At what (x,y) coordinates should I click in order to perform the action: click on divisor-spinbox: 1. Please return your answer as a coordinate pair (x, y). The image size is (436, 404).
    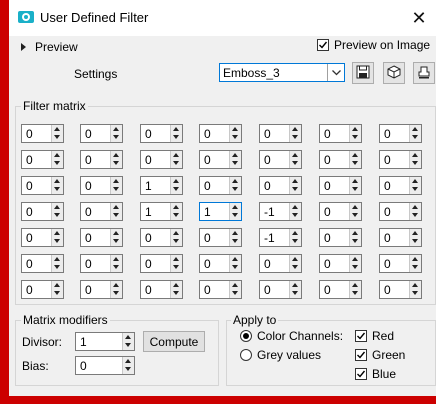
    Looking at the image, I should click on (105, 341).